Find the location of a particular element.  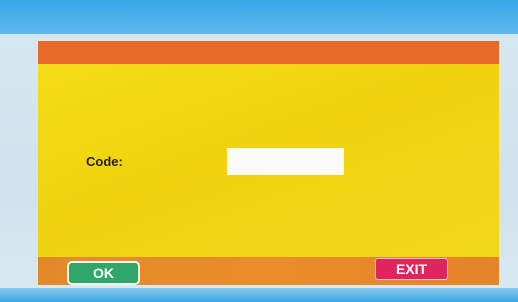

exit-button: EXIT is located at coordinates (411, 269).